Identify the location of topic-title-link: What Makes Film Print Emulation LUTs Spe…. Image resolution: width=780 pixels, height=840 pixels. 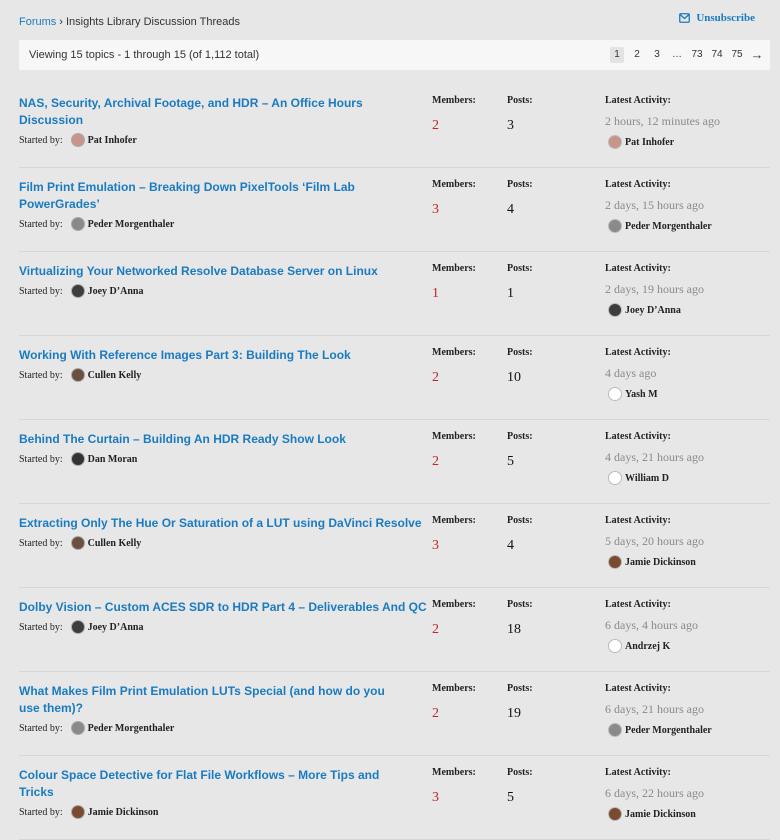
(209, 700).